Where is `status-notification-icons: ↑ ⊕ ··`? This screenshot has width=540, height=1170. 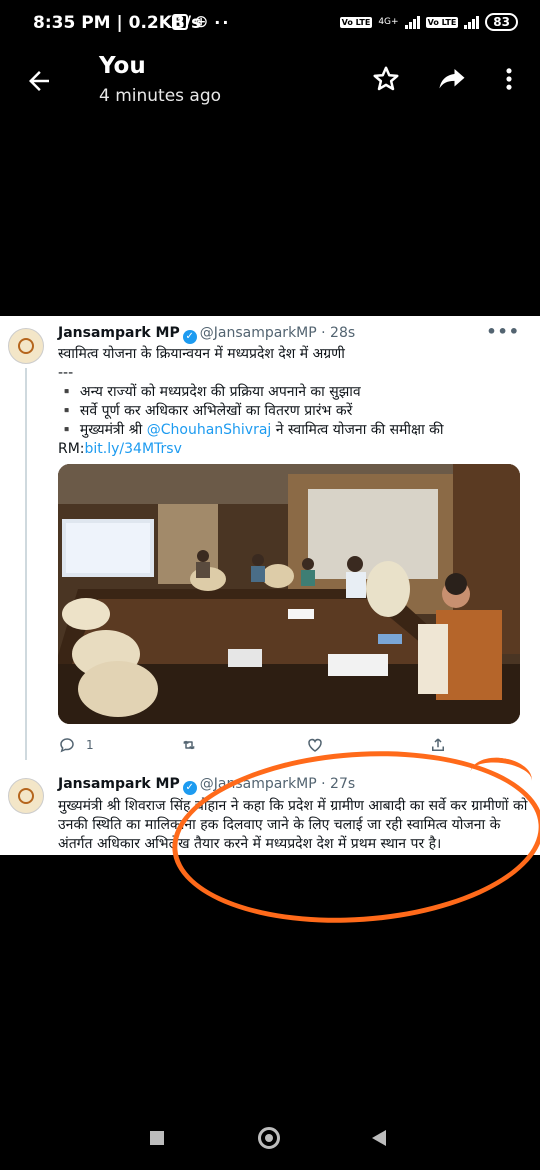
status-notification-icons: ↑ ⊕ ·· is located at coordinates (201, 22).